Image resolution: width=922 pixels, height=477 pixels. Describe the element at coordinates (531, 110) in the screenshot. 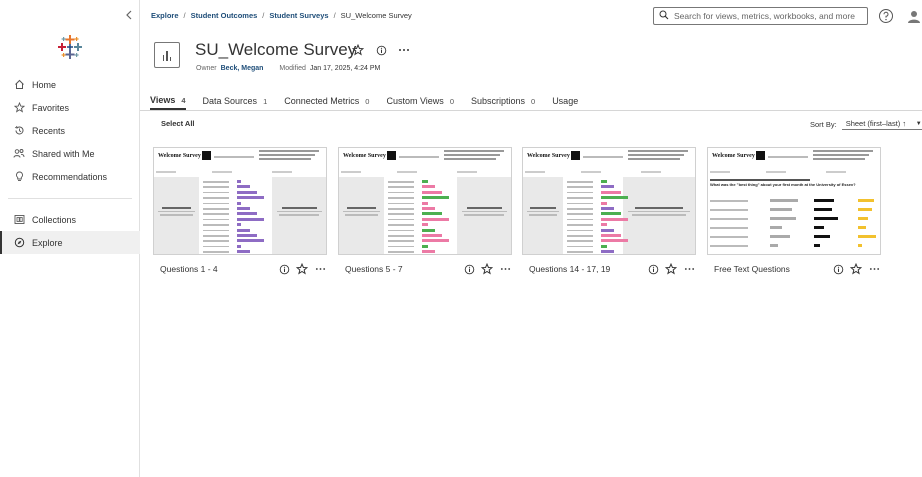

I see `tab-divider` at that location.